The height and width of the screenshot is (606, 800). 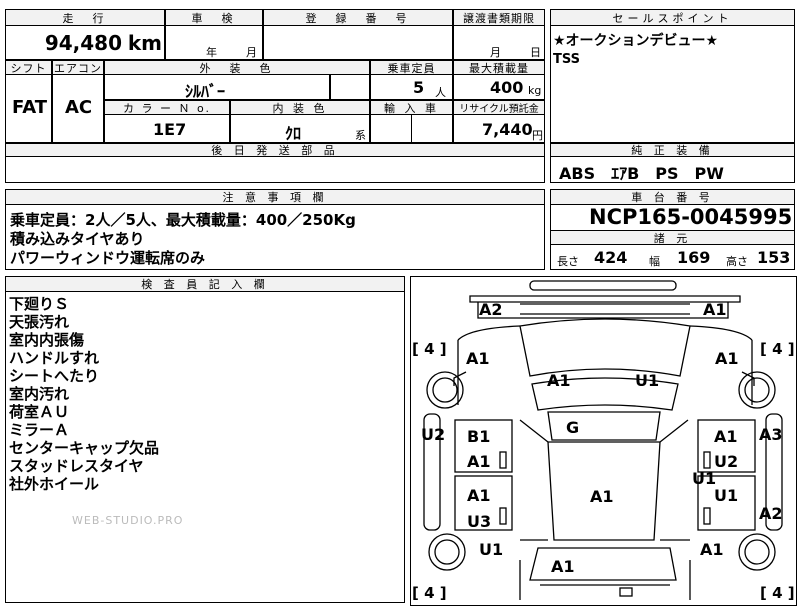 I want to click on import-cell-b, so click(x=432, y=128).